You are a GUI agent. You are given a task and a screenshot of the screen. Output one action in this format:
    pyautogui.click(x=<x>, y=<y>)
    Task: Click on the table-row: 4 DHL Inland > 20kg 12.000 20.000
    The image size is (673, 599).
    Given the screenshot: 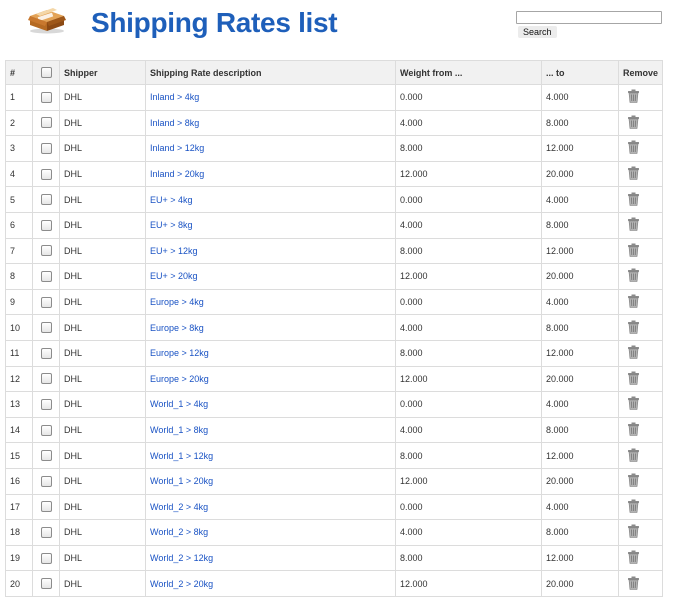 What is the action you would take?
    pyautogui.click(x=334, y=174)
    